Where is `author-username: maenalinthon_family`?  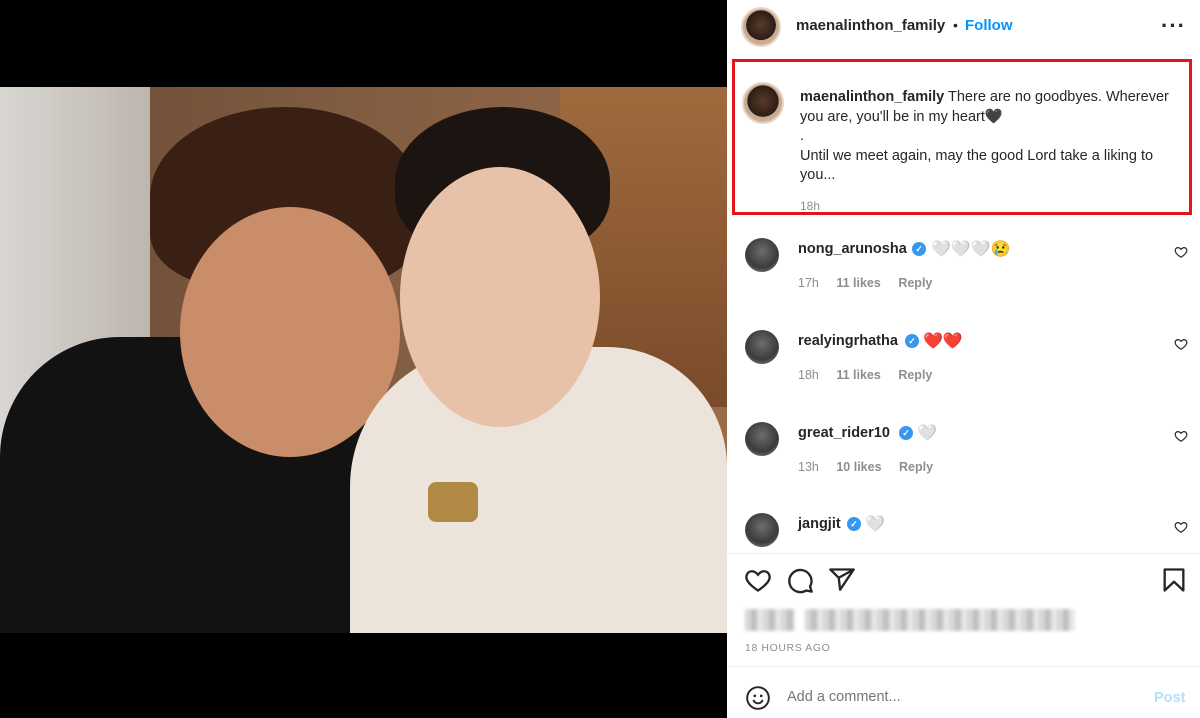
author-username: maenalinthon_family is located at coordinates (870, 25).